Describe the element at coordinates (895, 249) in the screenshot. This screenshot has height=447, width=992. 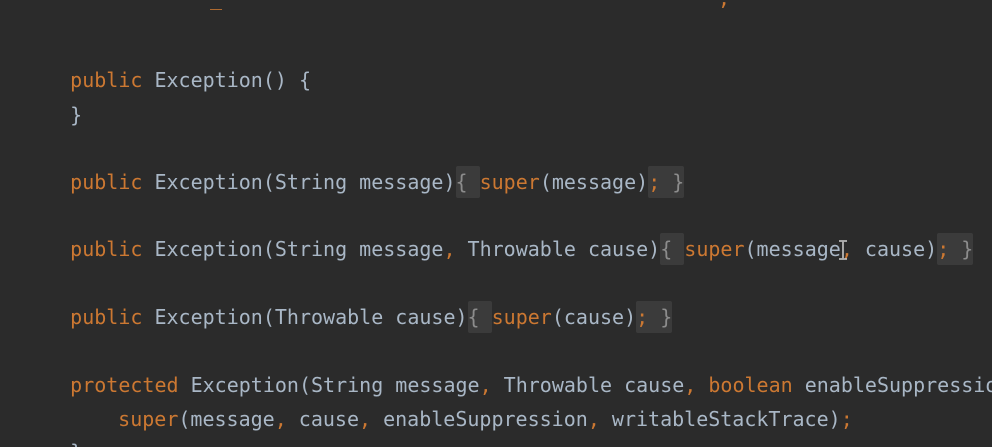
I see `call-args: cause)` at that location.